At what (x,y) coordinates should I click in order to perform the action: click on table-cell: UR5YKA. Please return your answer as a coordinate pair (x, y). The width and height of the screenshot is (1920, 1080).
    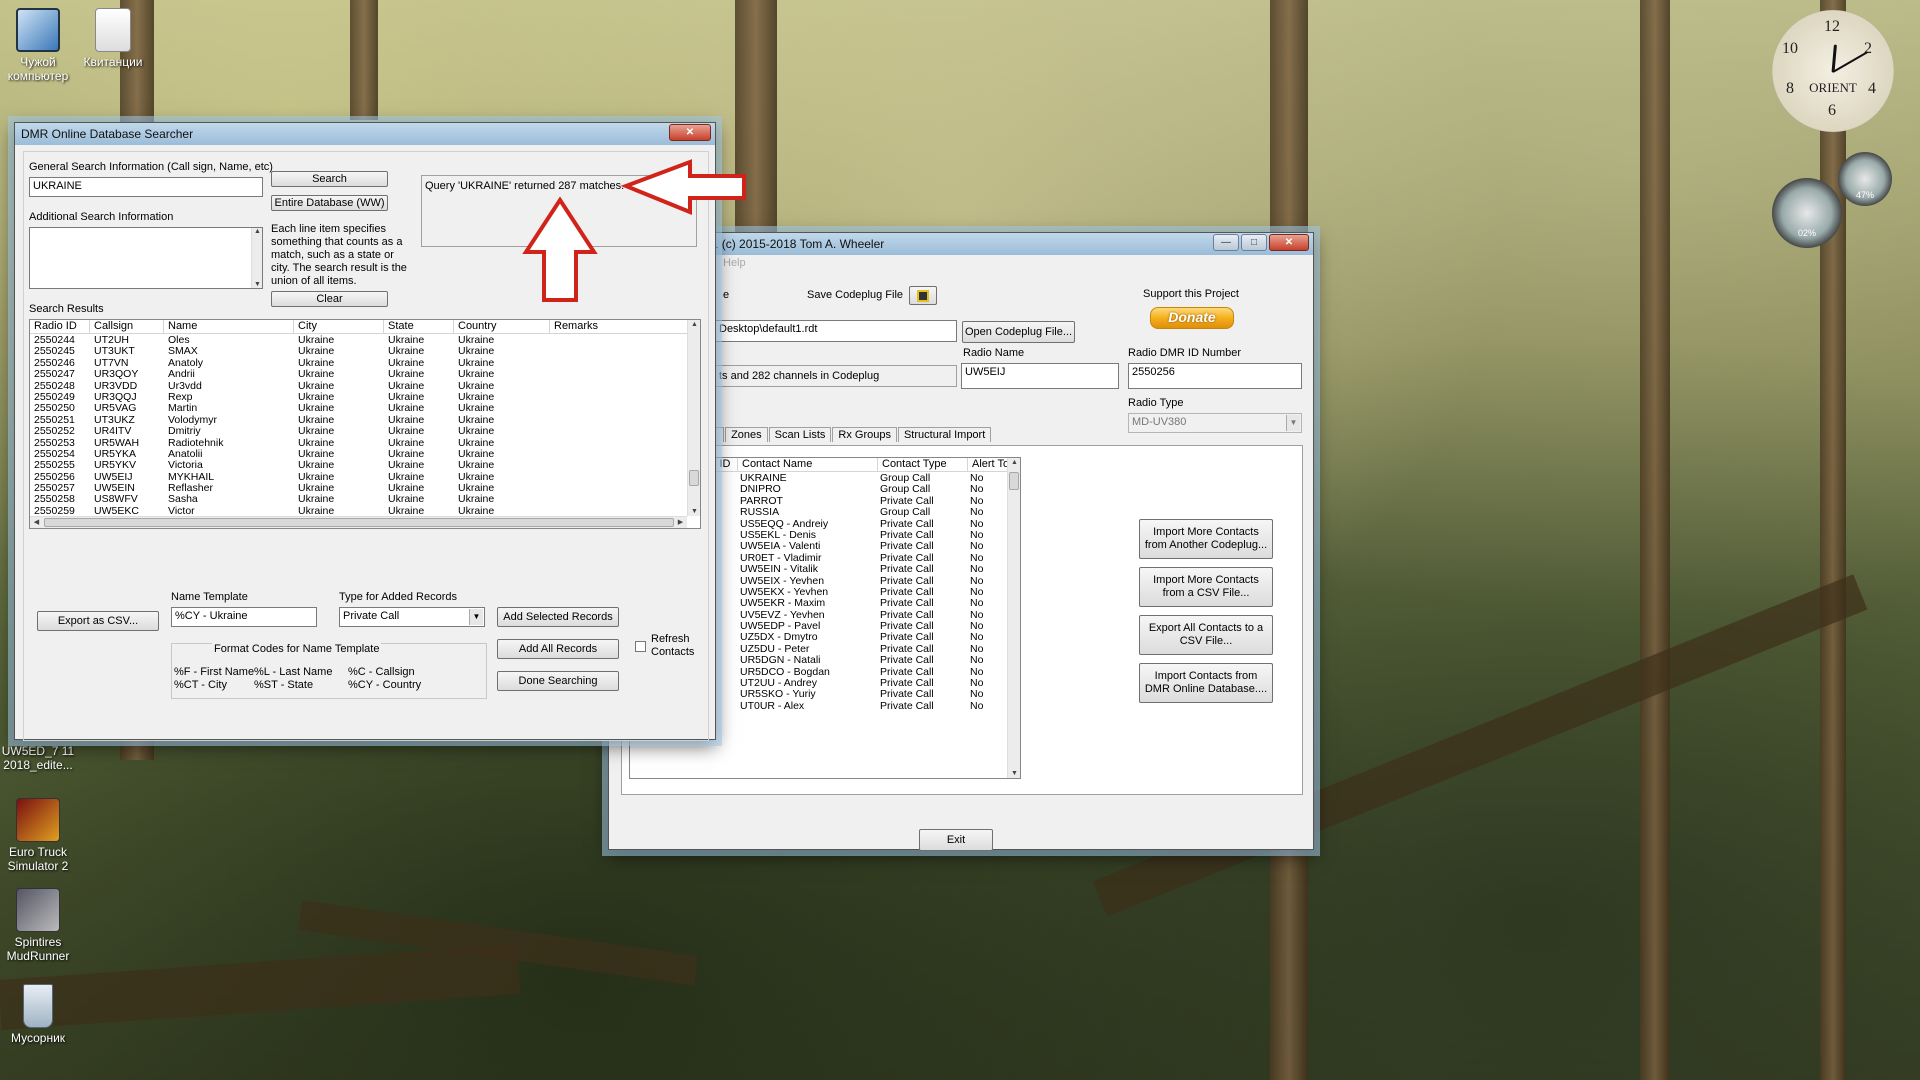
    Looking at the image, I should click on (115, 454).